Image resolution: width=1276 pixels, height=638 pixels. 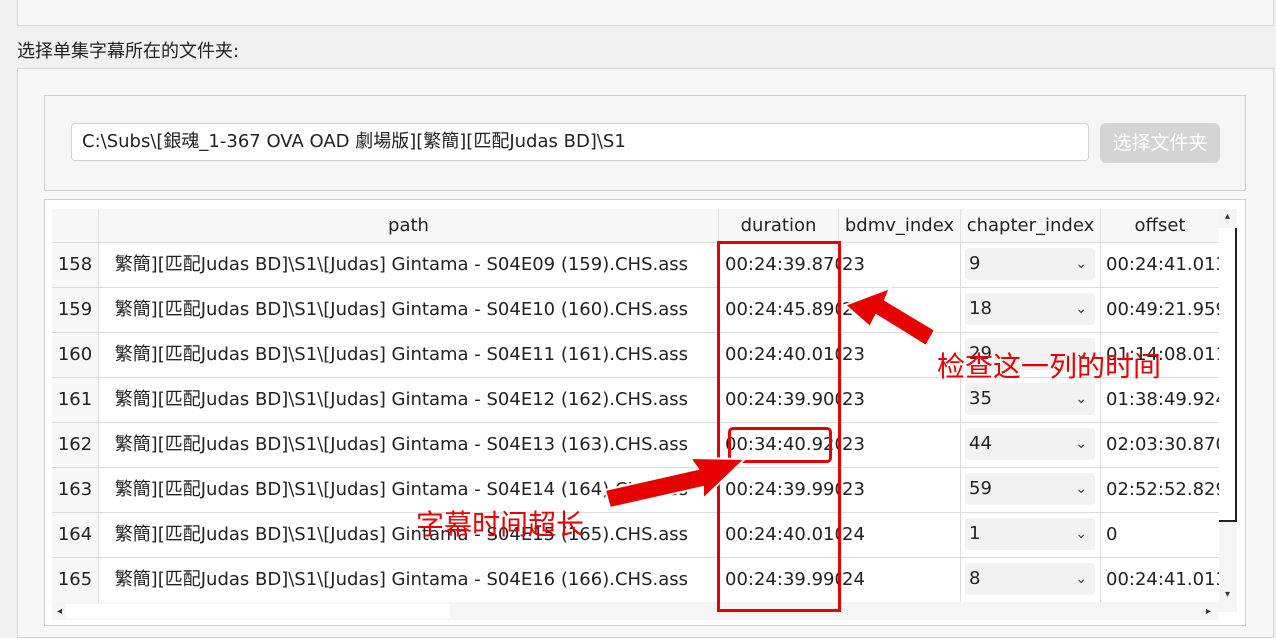 What do you see at coordinates (500, 524) in the screenshot?
I see `annotation-too-long: 字幕时间超长` at bounding box center [500, 524].